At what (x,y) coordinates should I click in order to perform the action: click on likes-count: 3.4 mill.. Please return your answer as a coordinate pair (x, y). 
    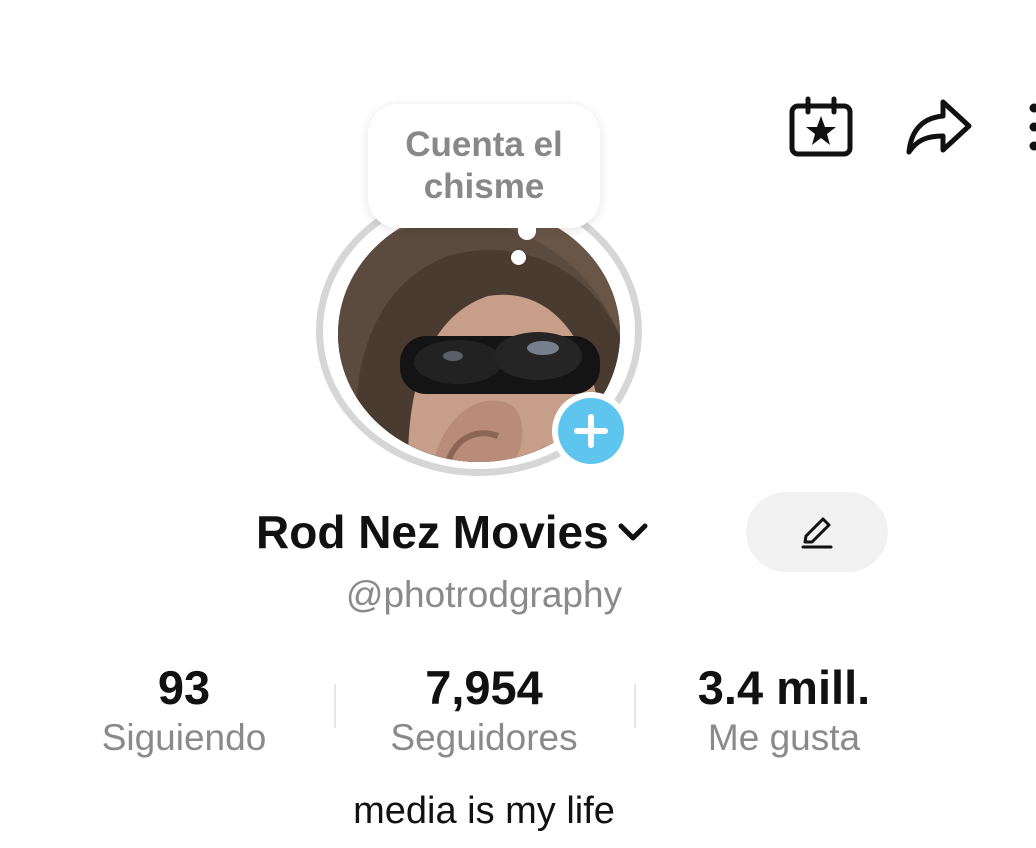
    Looking at the image, I should click on (784, 687).